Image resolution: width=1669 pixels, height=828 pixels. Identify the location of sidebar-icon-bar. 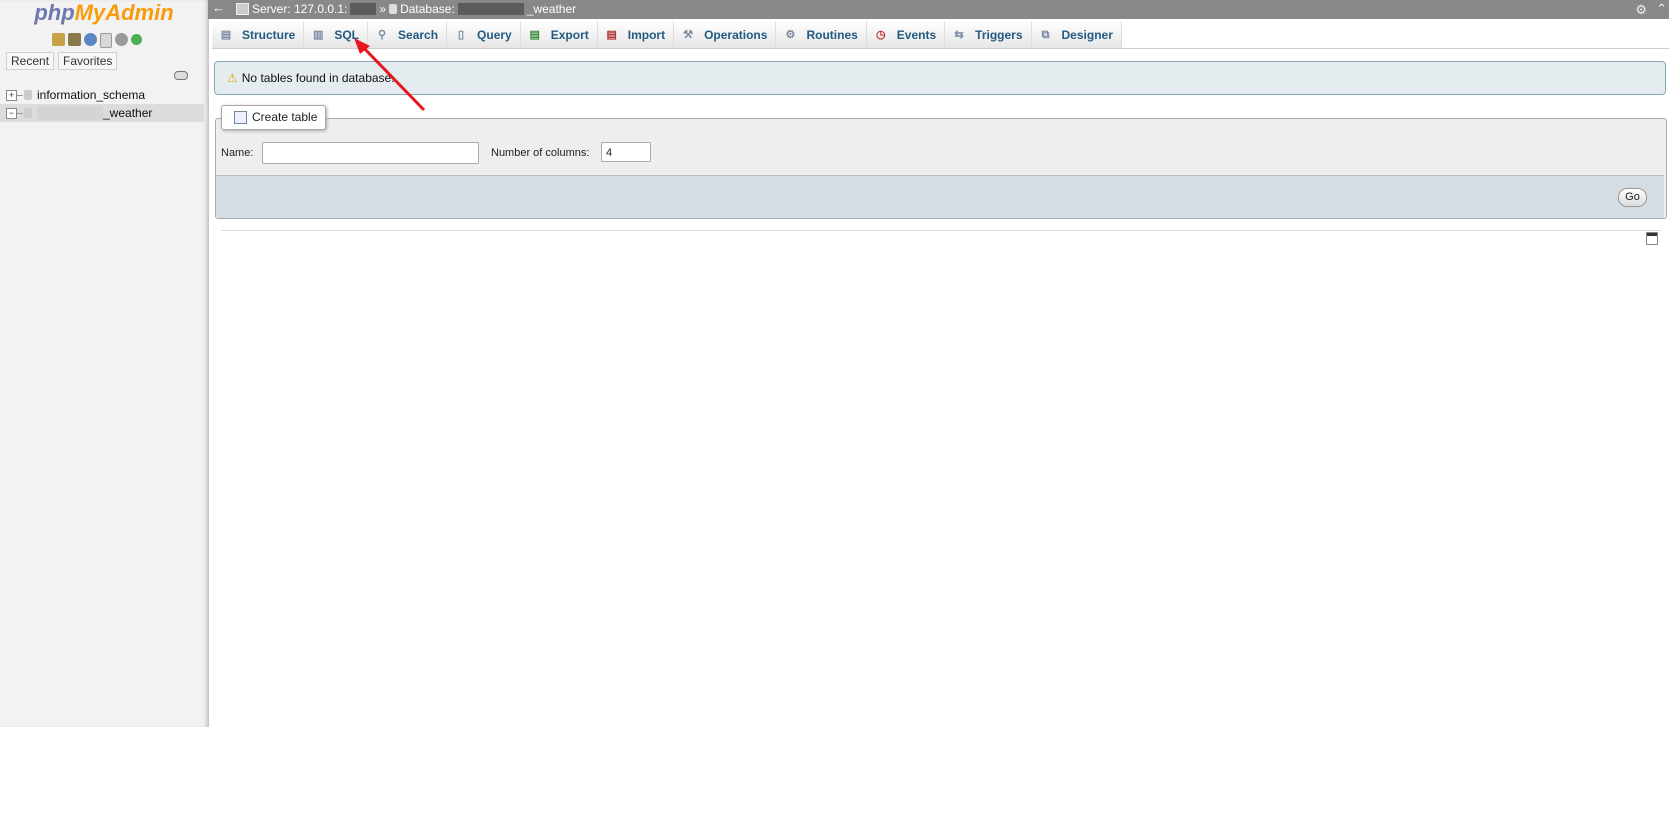
(97, 40).